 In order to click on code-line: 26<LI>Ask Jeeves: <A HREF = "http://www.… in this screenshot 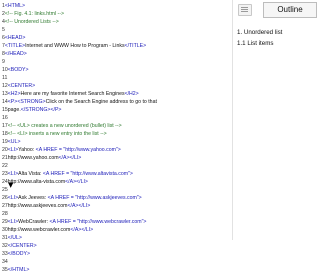, I will do `click(72, 198)`.